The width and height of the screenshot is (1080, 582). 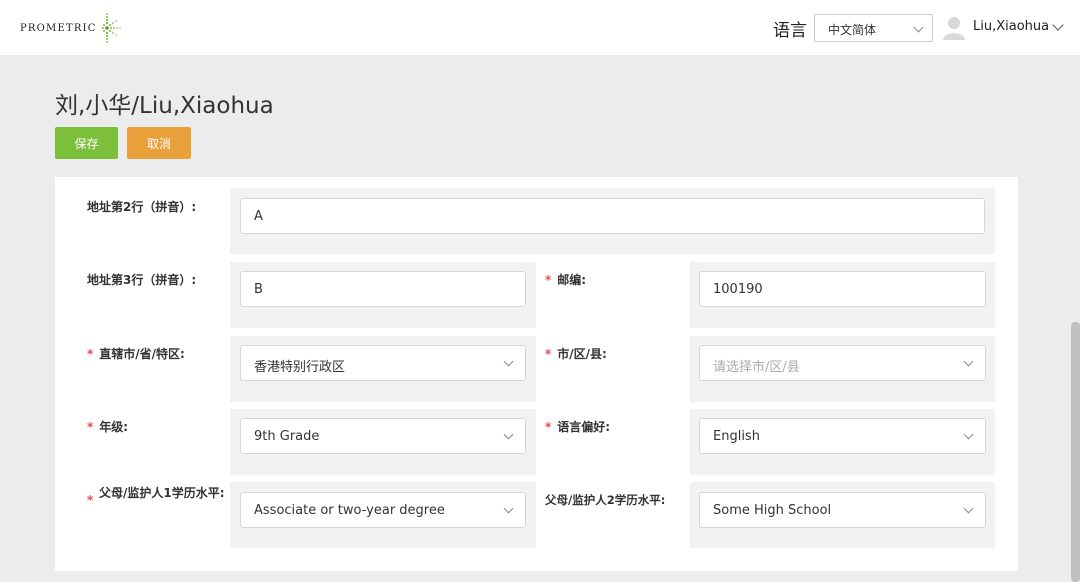 What do you see at coordinates (1011, 26) in the screenshot?
I see `user-name: Liu,Xiaohua` at bounding box center [1011, 26].